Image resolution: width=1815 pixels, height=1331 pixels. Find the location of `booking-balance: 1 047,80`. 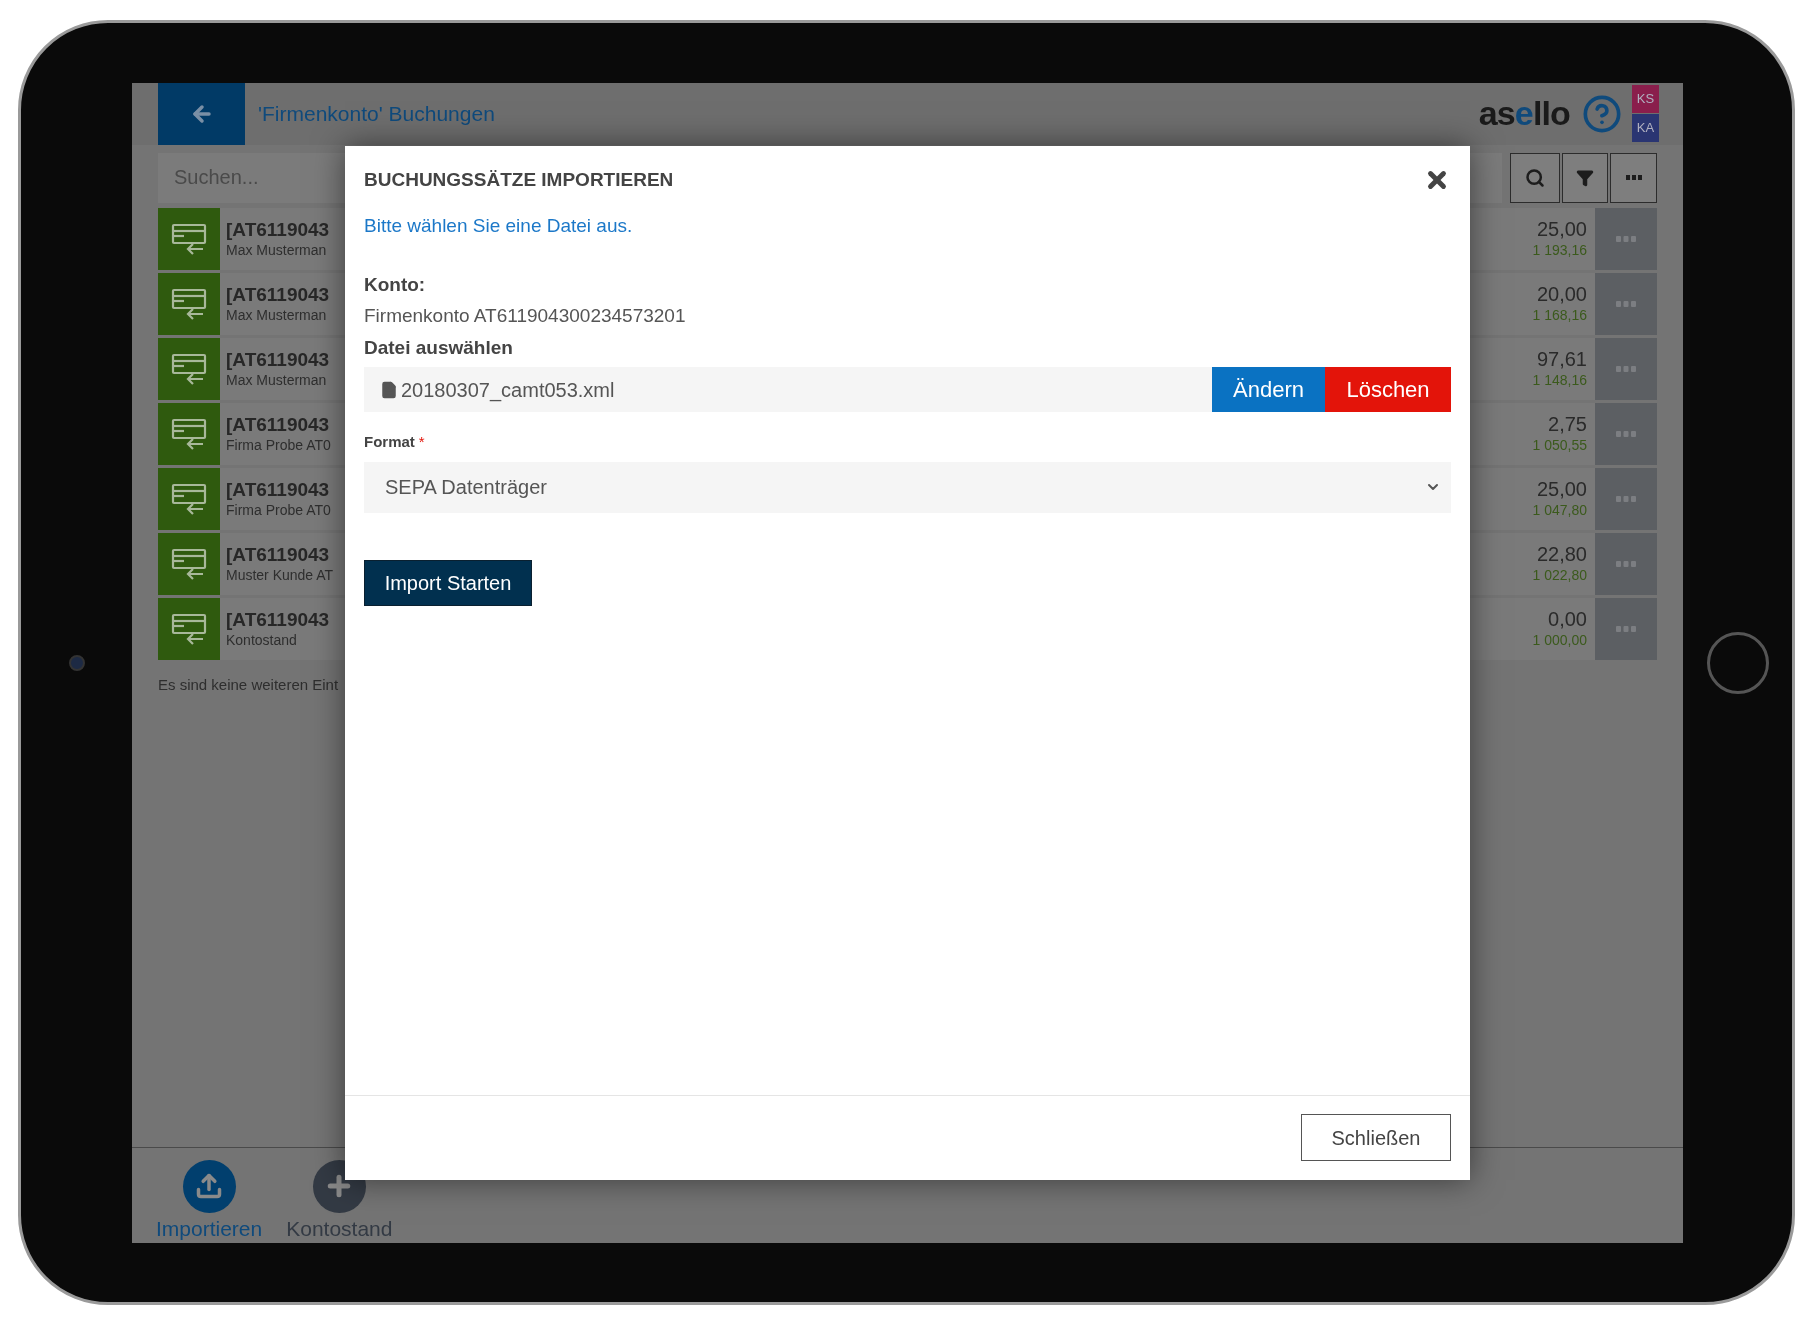

booking-balance: 1 047,80 is located at coordinates (1559, 511).